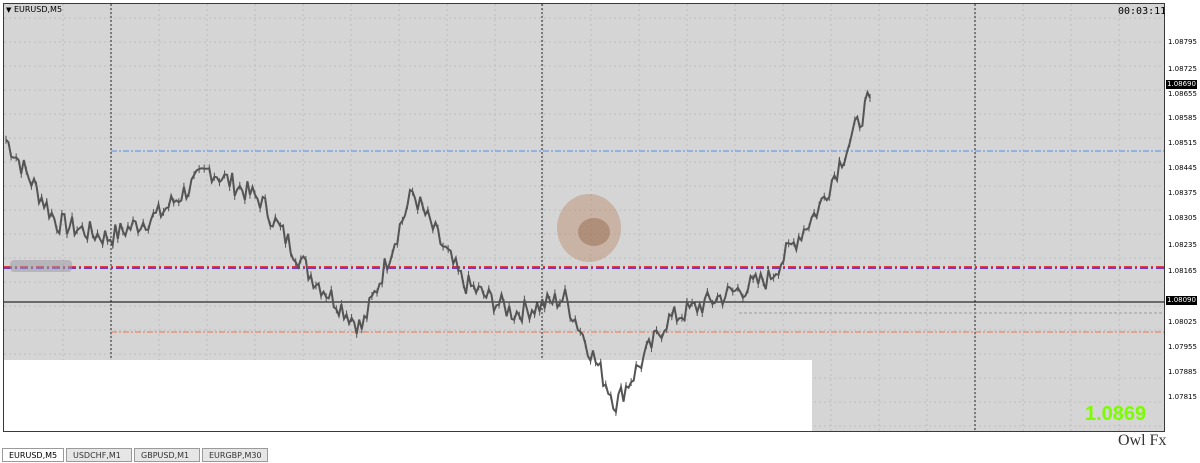 Image resolution: width=1200 pixels, height=463 pixels. Describe the element at coordinates (1182, 347) in the screenshot. I see `price-tick-label: 1.07955` at that location.